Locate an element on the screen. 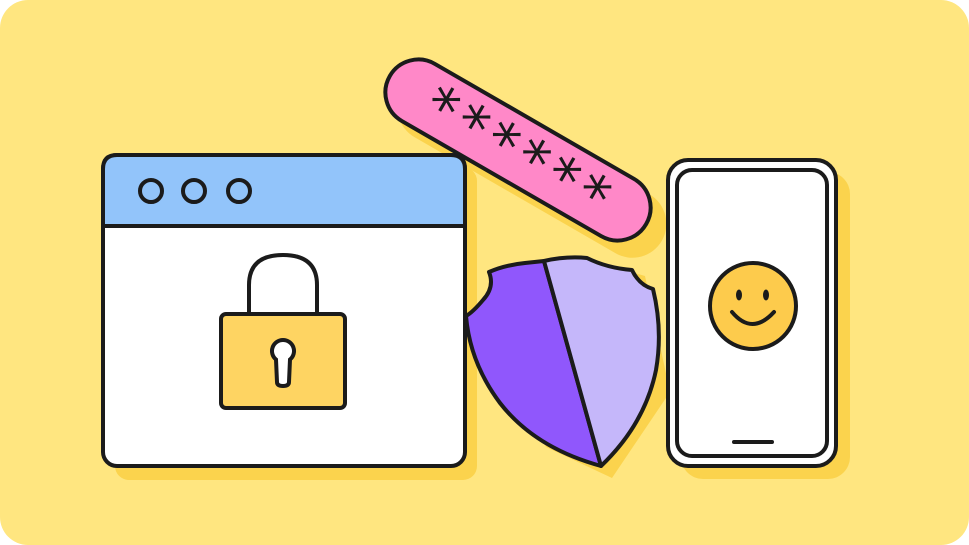  smiley-face-icon is located at coordinates (753, 306).